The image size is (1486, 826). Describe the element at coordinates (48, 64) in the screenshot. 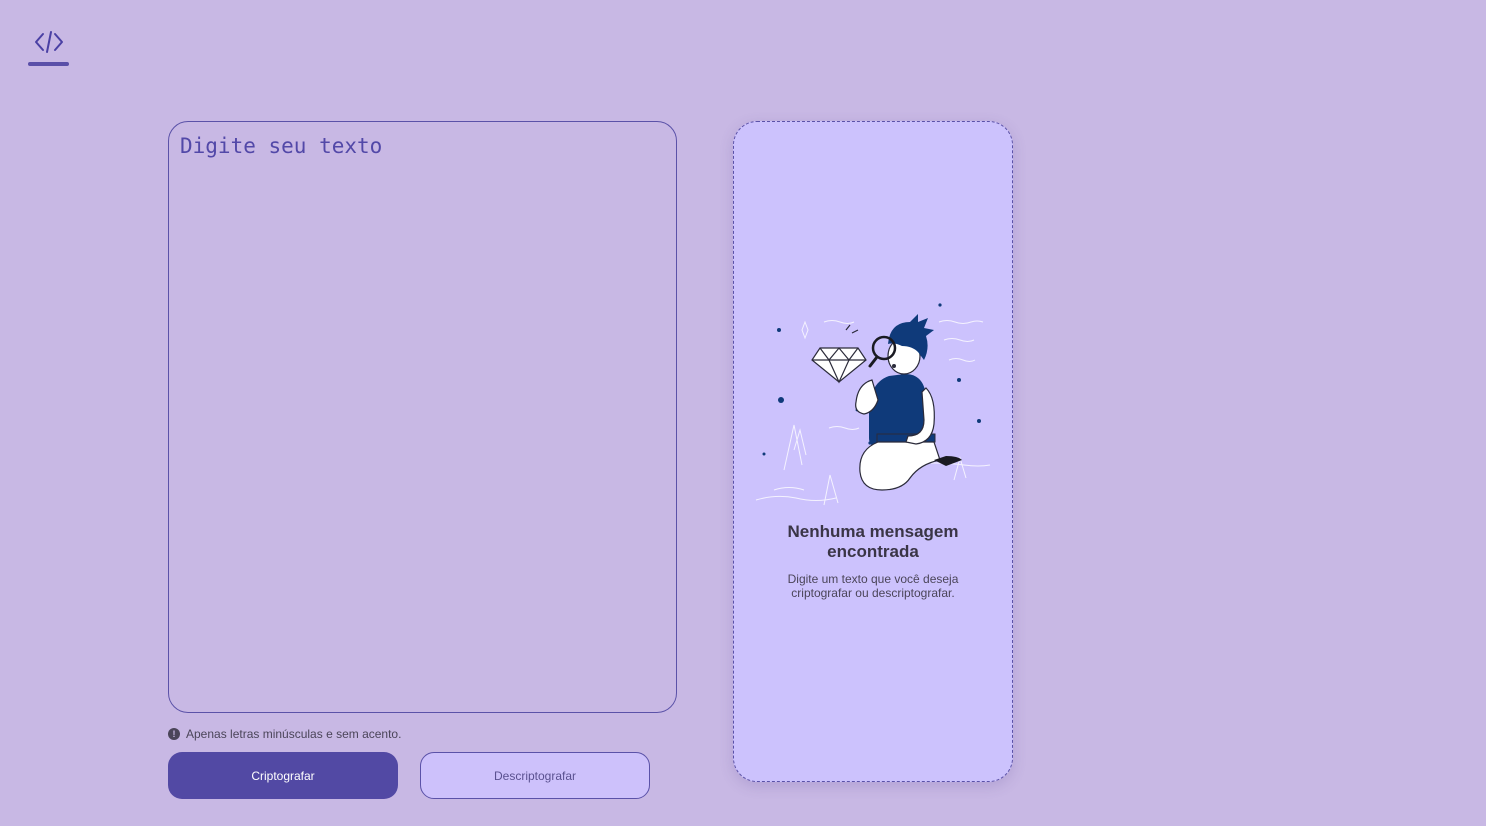

I see `logo-underline` at that location.